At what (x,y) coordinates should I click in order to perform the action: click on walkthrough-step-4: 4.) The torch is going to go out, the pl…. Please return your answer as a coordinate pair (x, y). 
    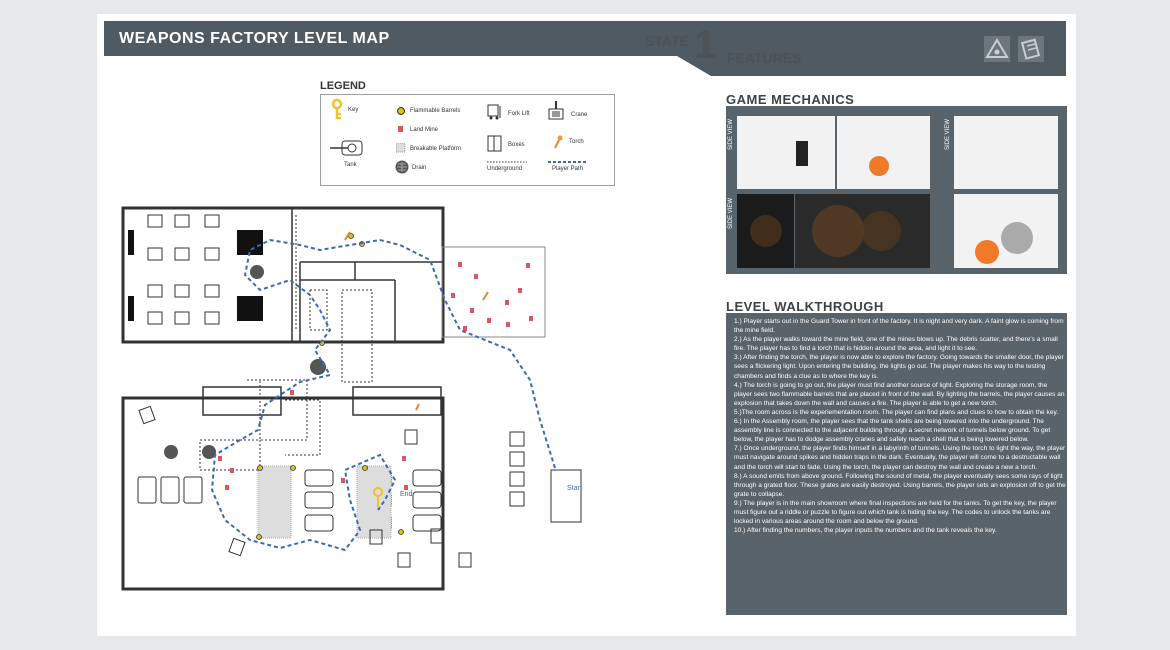
    Looking at the image, I should click on (899, 394).